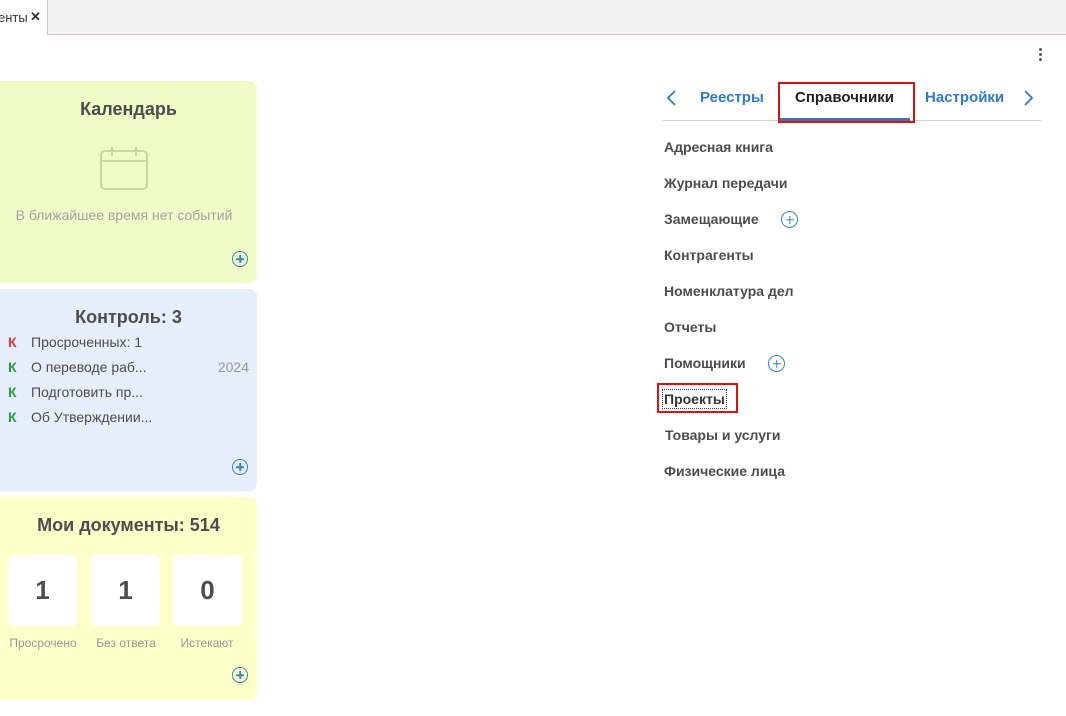 The width and height of the screenshot is (1066, 716). Describe the element at coordinates (1028, 98) in the screenshot. I see `chevron-right-icon` at that location.